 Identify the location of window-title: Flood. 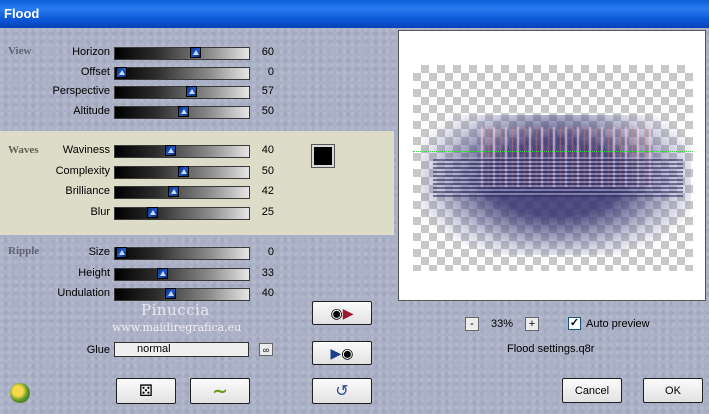
(22, 13).